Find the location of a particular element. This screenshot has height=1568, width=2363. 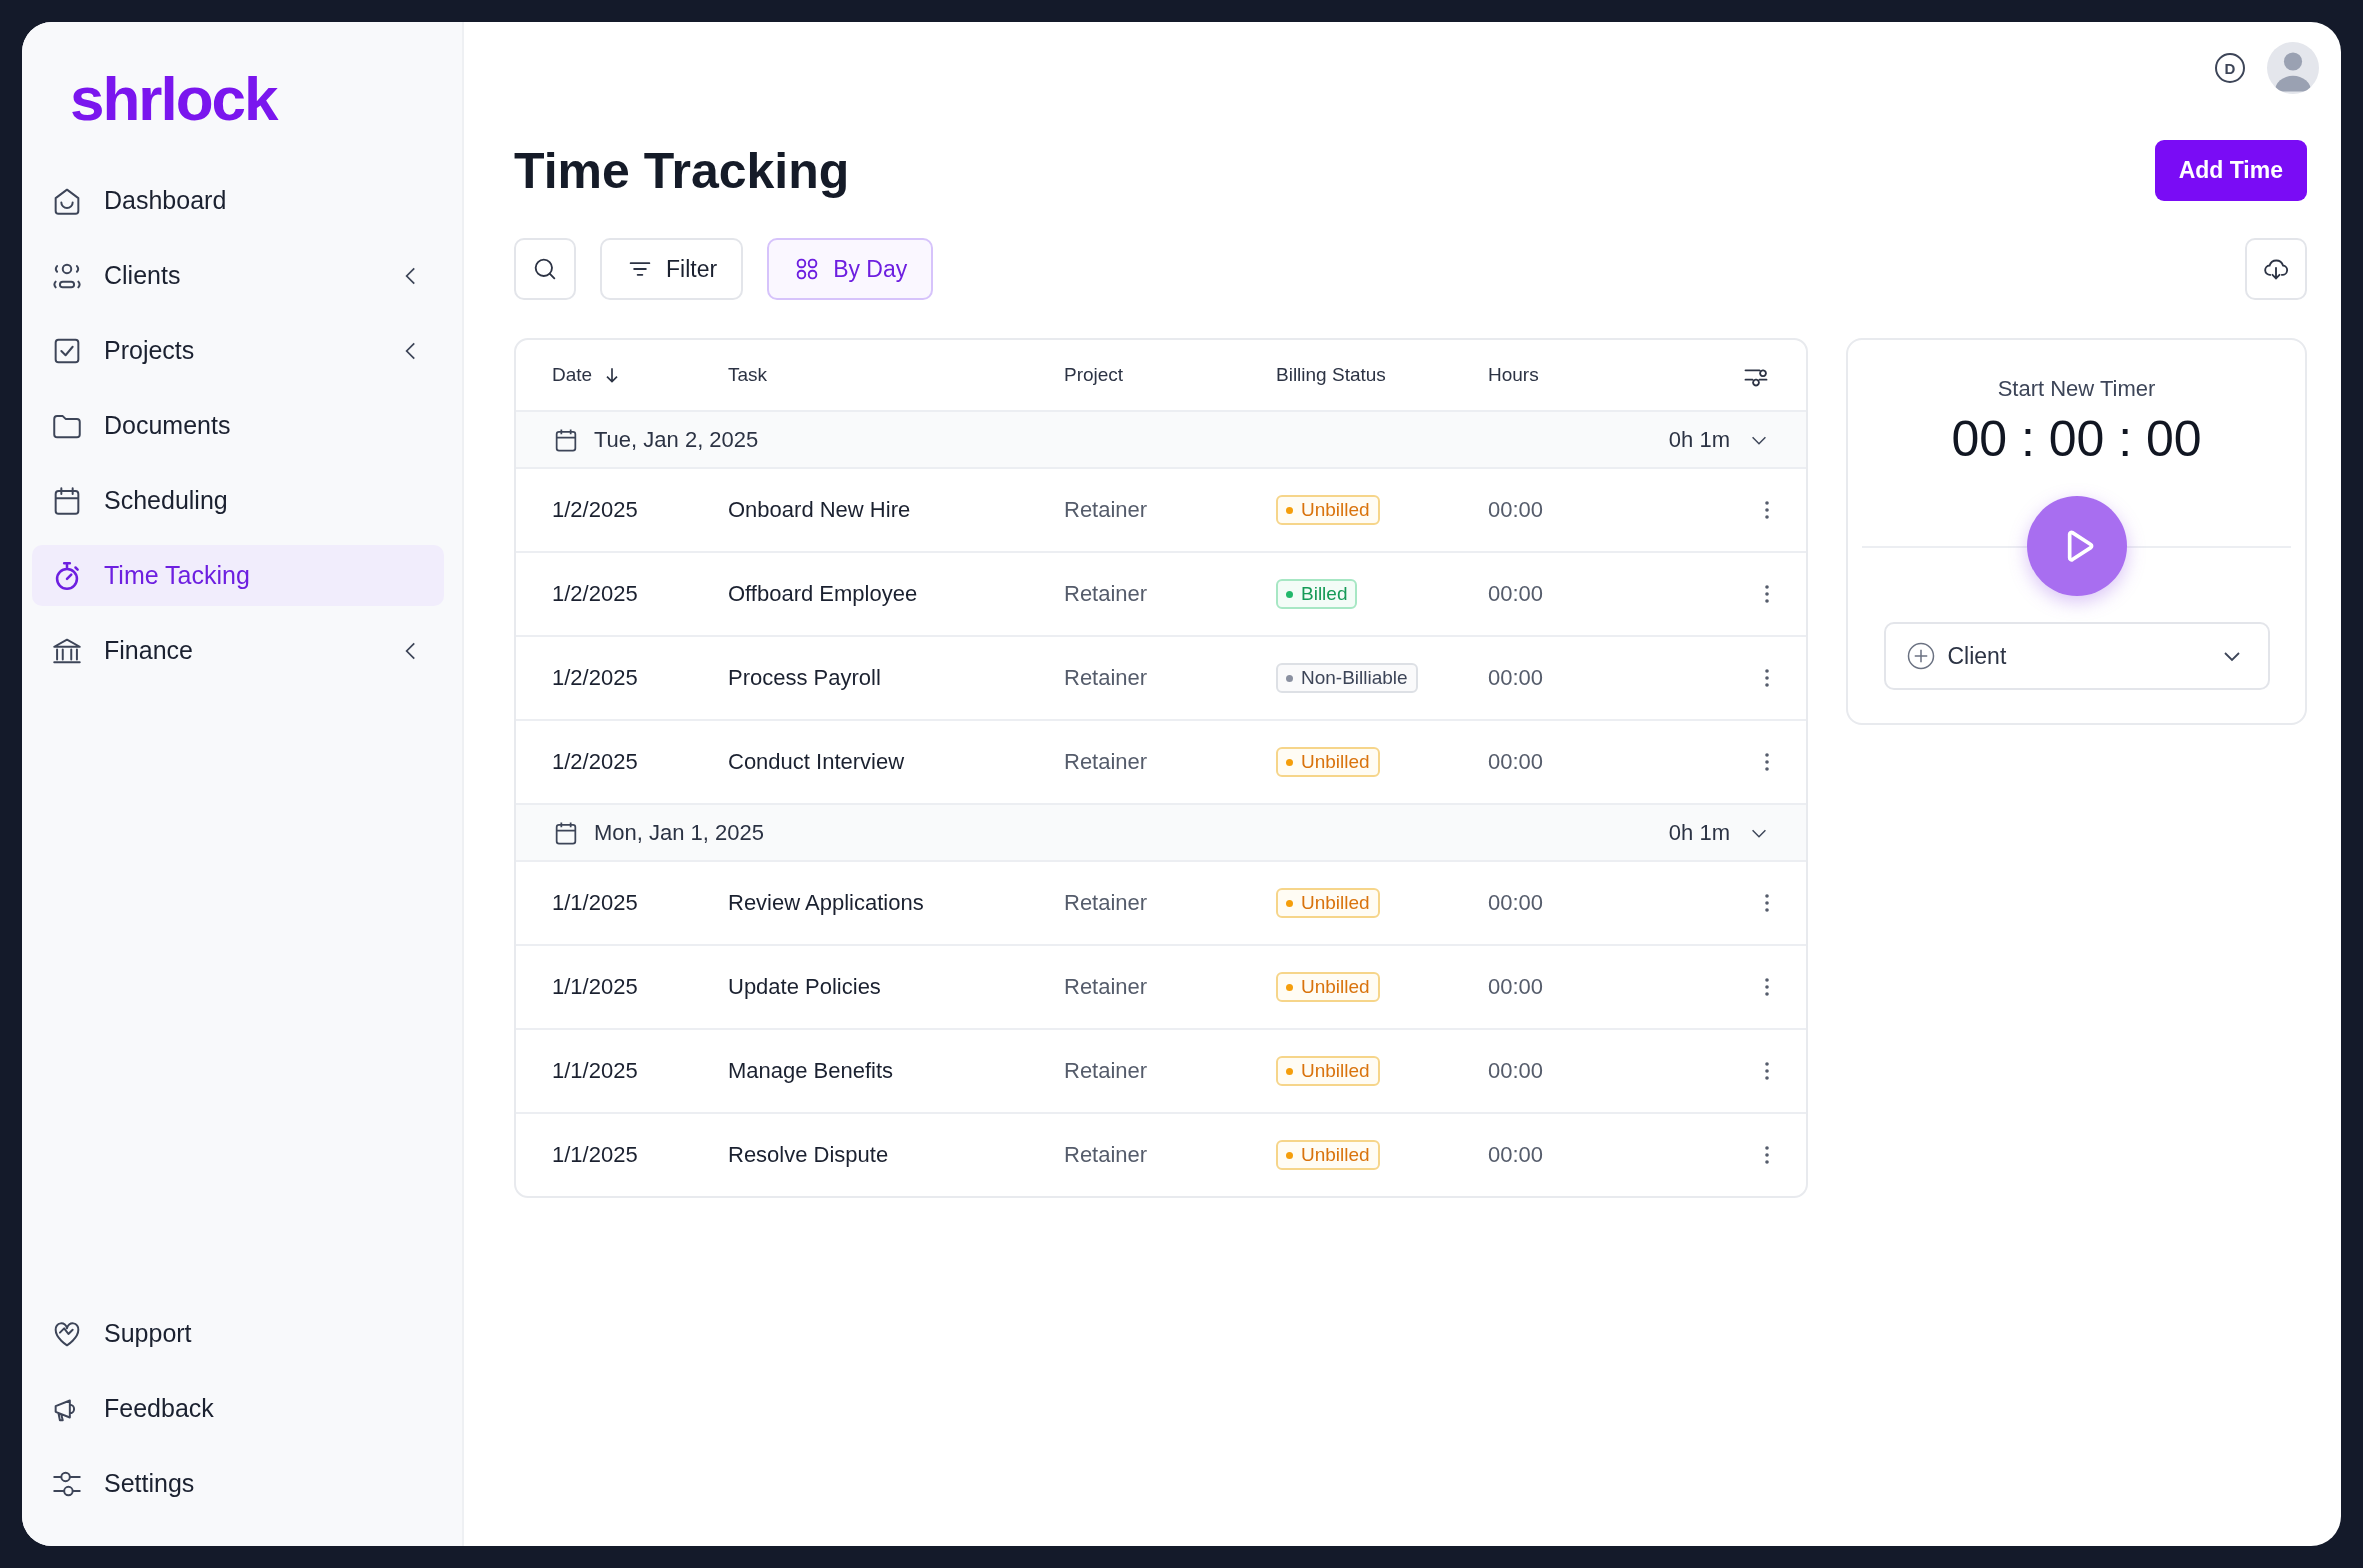

download-button is located at coordinates (2276, 269).